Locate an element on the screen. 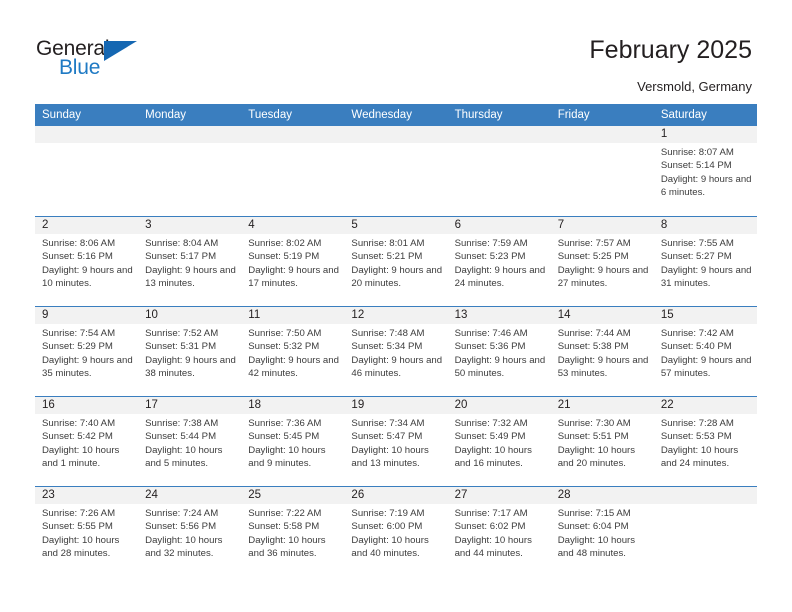 The image size is (792, 612). sunset-text: Sunset: 5:53 PM is located at coordinates (696, 437).